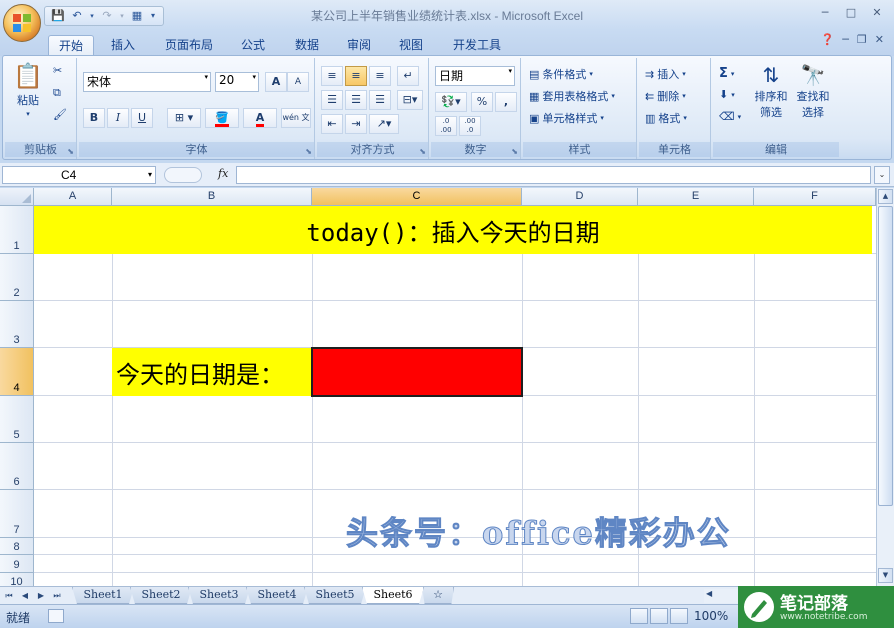  I want to click on sheet-tab-6: Sheet6, so click(393, 595).